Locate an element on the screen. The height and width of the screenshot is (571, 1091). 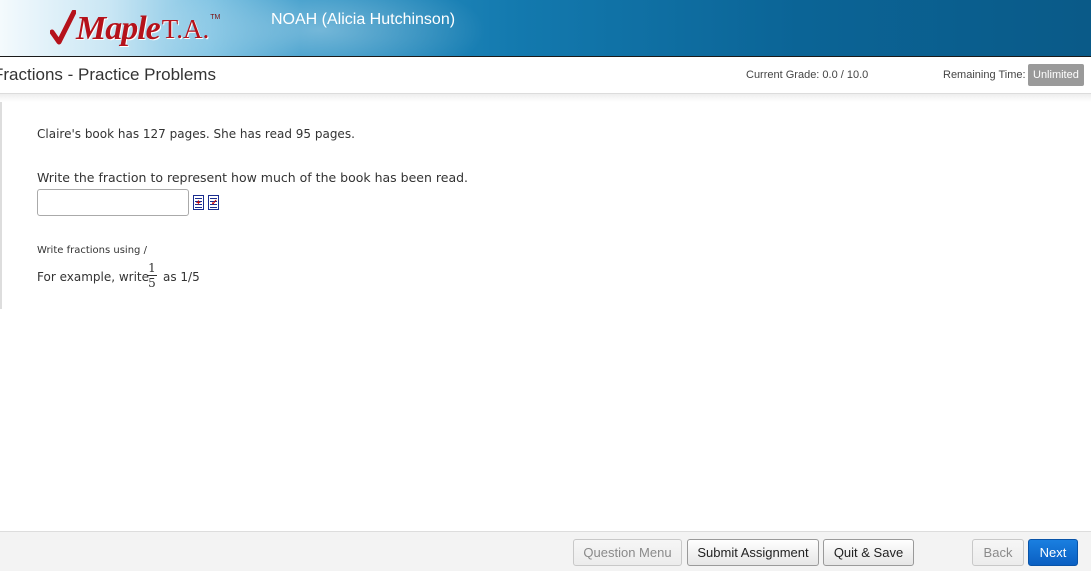
app-header: Maple T.A. TM NOAH (Alicia Hutchinson) is located at coordinates (545, 28).